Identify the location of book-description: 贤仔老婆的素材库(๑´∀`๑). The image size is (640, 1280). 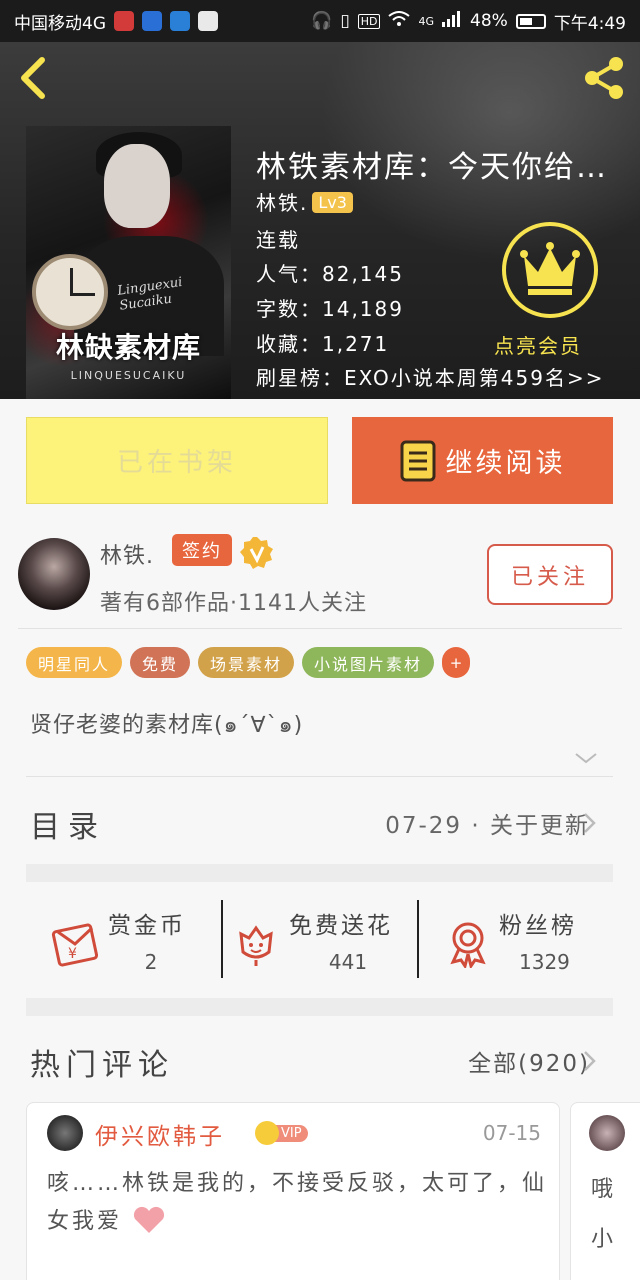
(167, 725).